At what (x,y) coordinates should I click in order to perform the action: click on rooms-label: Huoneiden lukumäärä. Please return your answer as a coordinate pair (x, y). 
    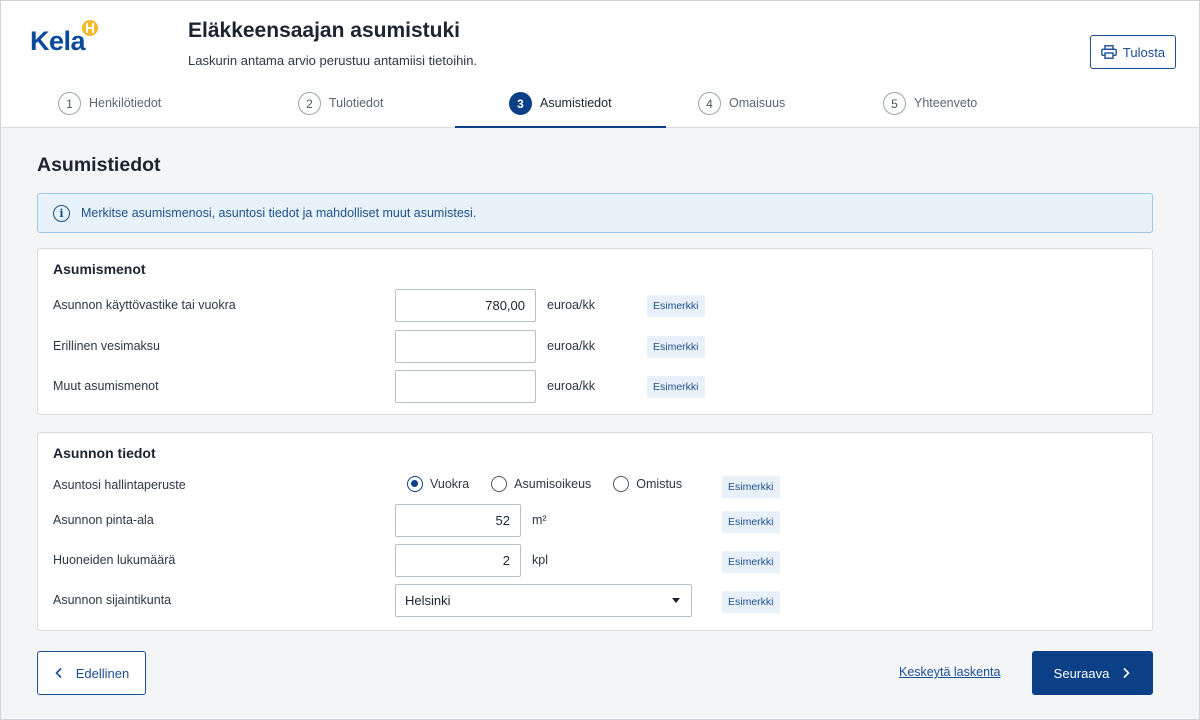
    Looking at the image, I should click on (114, 560).